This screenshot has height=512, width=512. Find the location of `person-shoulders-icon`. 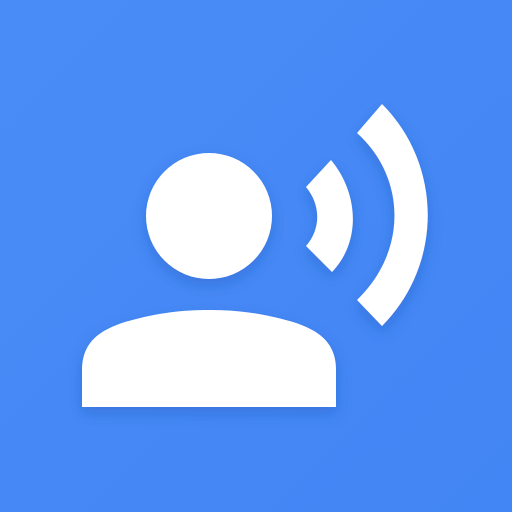

person-shoulders-icon is located at coordinates (209, 358).